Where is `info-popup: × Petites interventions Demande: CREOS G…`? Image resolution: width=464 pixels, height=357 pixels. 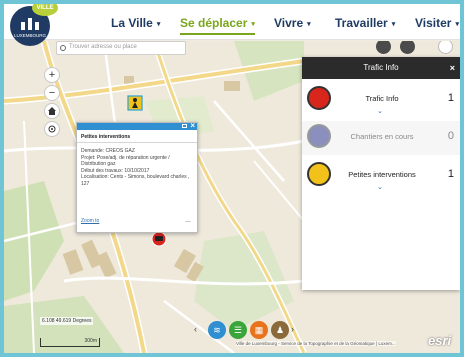
info-popup: × Petites interventions Demande: CREOS G… is located at coordinates (137, 177).